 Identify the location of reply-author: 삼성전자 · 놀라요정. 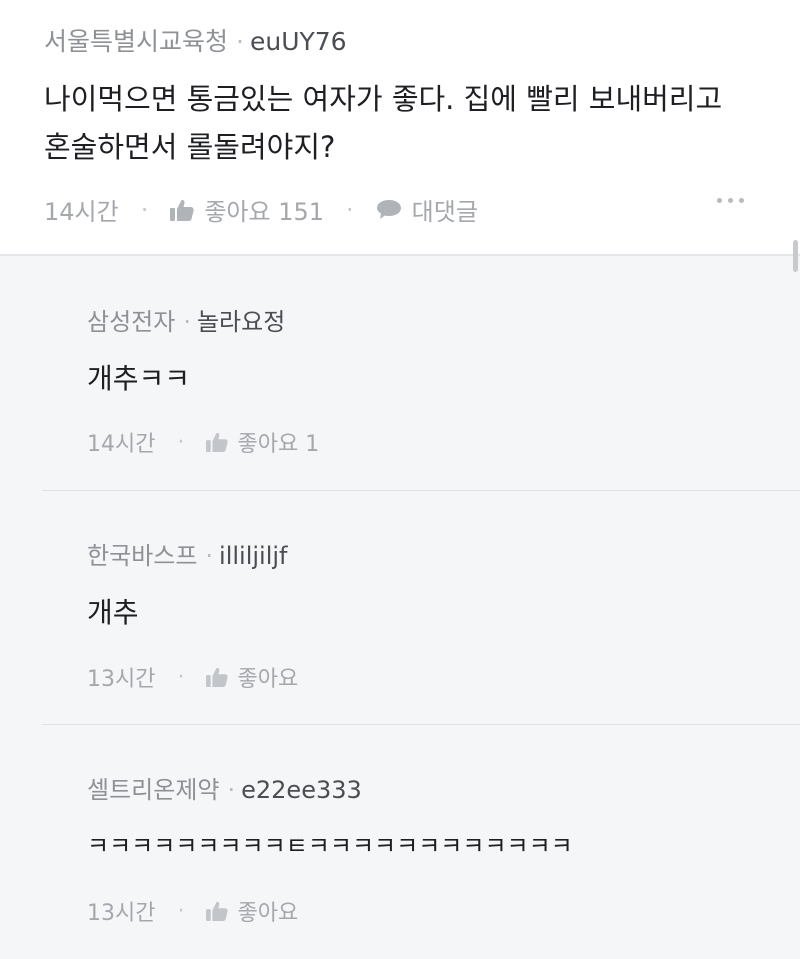
(186, 319).